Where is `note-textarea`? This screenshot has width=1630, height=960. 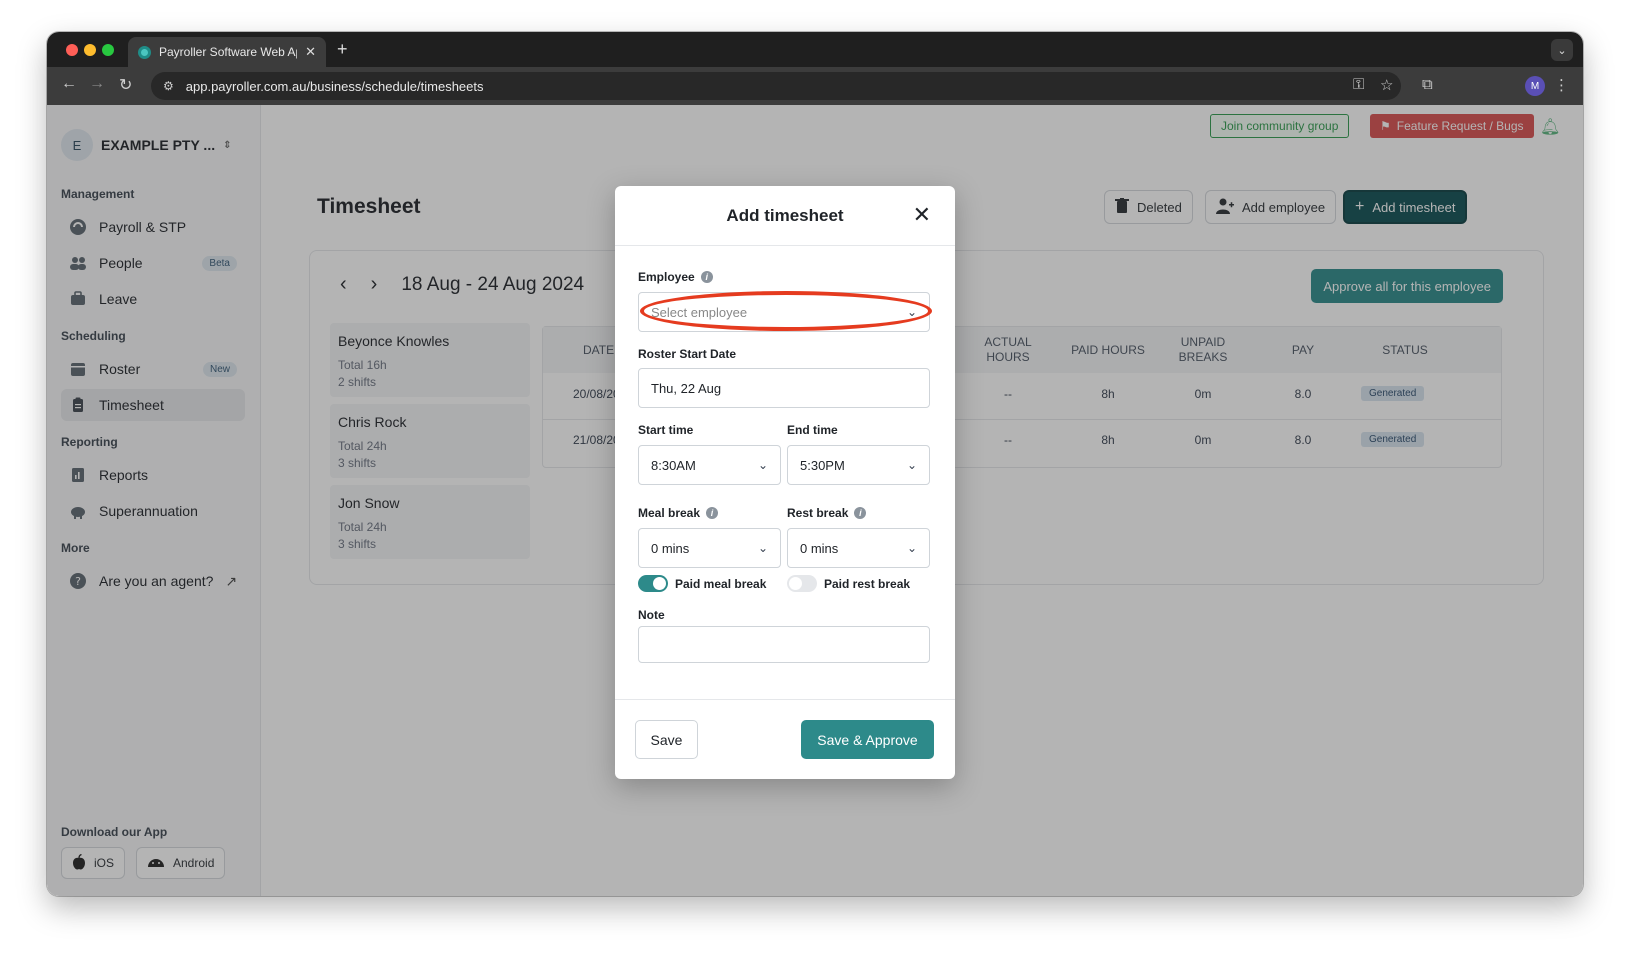 note-textarea is located at coordinates (784, 644).